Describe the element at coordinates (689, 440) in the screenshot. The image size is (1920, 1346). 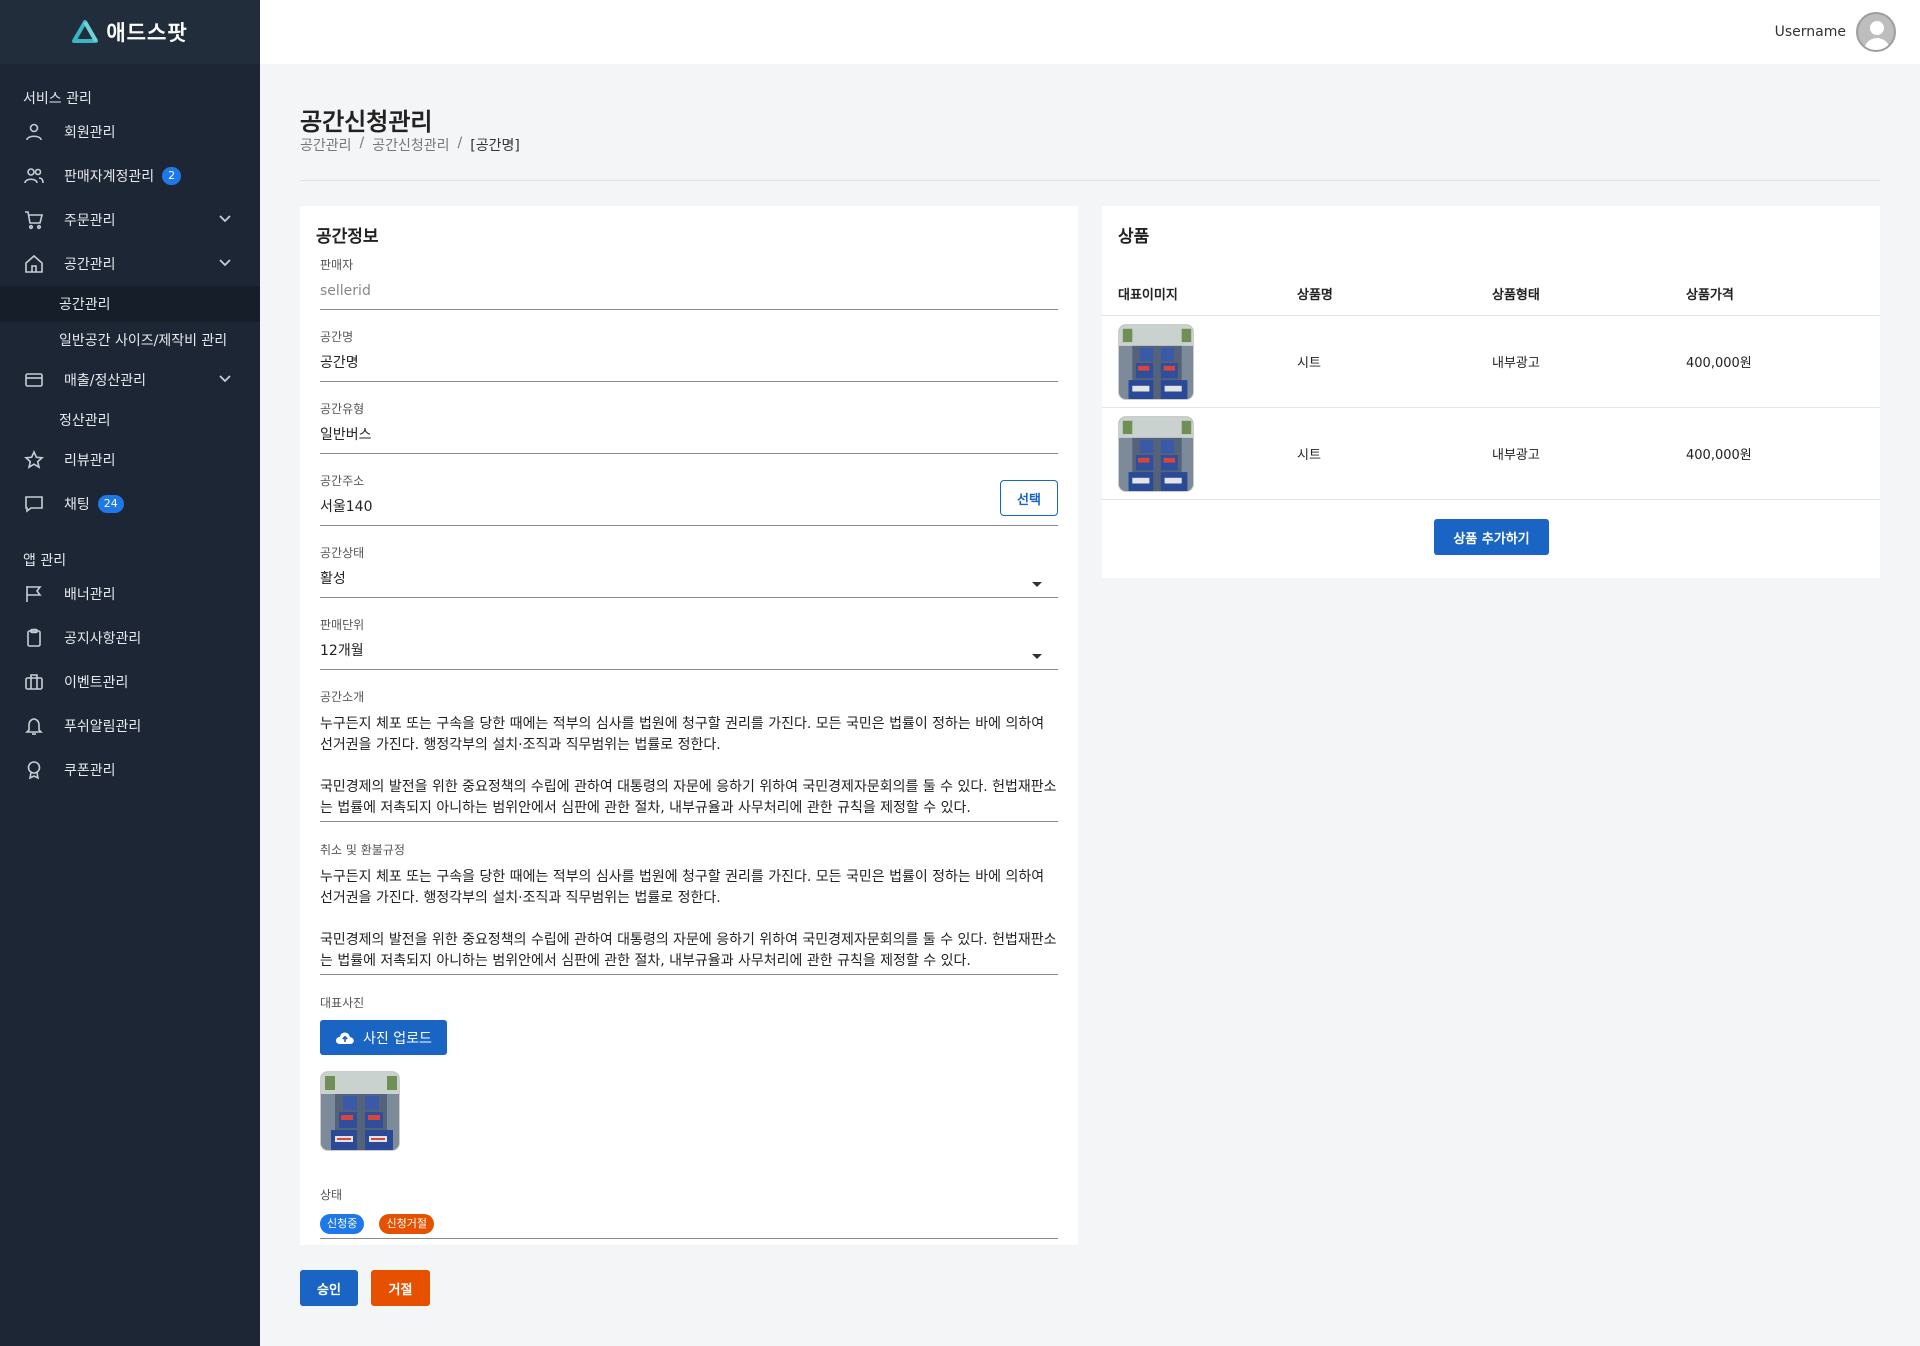
I see `space-type-value: 일반버스` at that location.